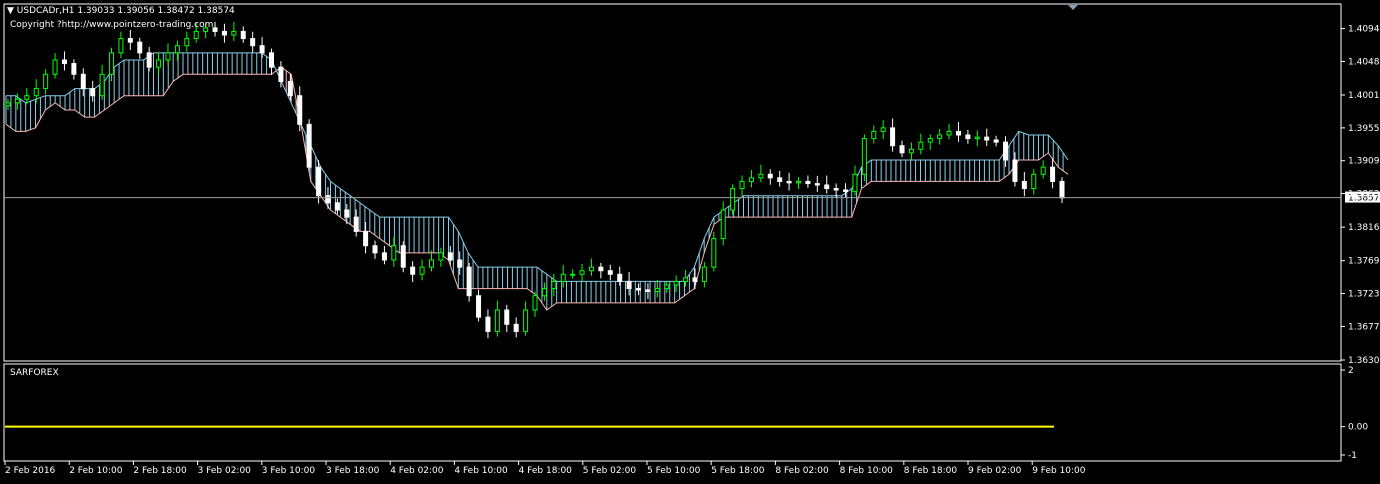 Image resolution: width=1380 pixels, height=484 pixels. I want to click on x-tick-label: 4 Feb 18:00, so click(546, 471).